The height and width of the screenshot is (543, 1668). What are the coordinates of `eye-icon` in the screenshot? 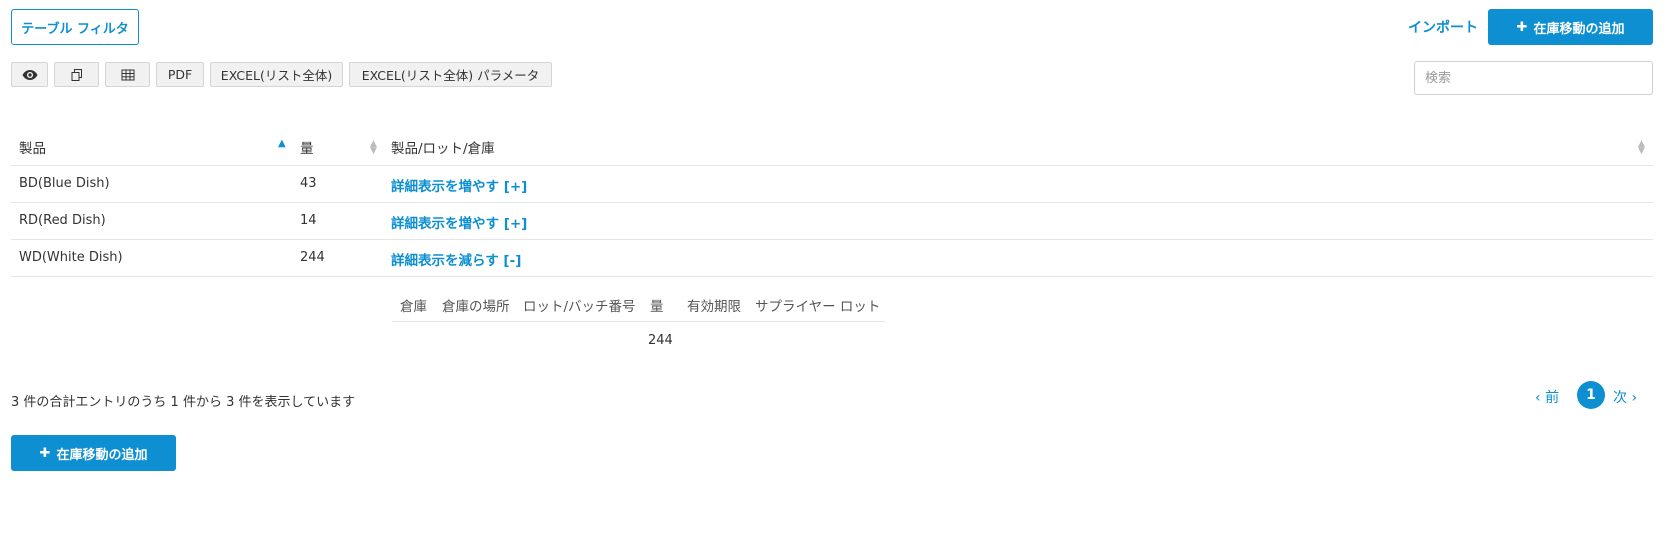 It's located at (29, 74).